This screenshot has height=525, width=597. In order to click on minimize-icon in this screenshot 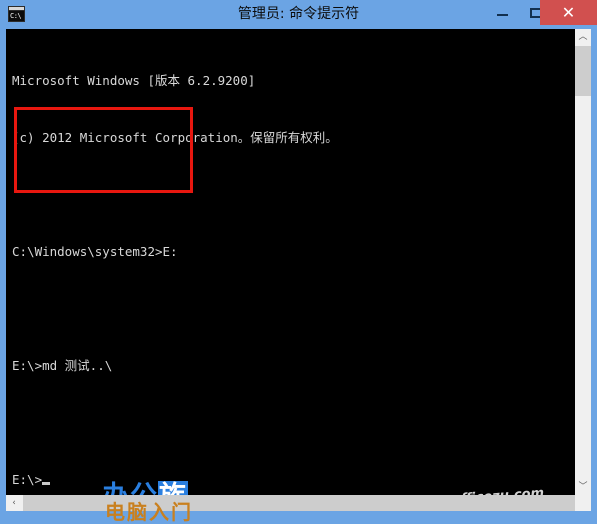, I will do `click(502, 15)`.